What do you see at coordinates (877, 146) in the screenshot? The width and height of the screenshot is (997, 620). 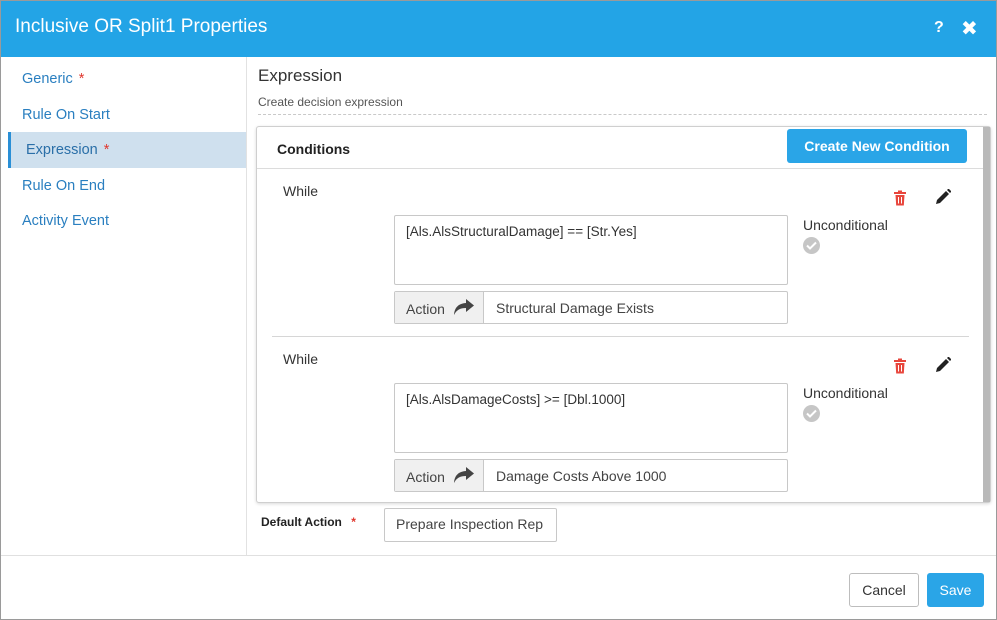 I see `create-new-condition-button: Create New Condition` at bounding box center [877, 146].